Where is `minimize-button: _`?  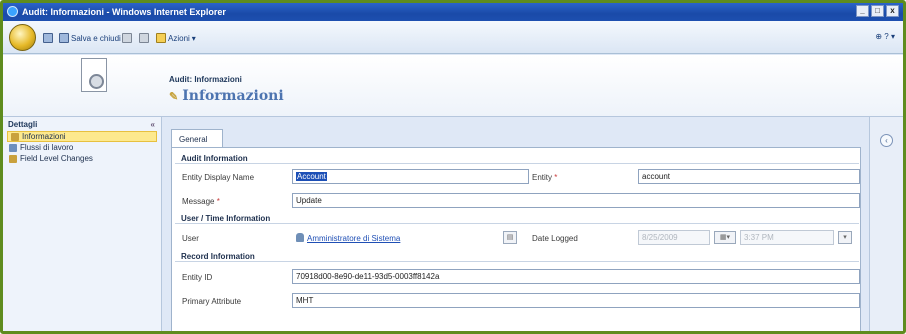 minimize-button: _ is located at coordinates (862, 11).